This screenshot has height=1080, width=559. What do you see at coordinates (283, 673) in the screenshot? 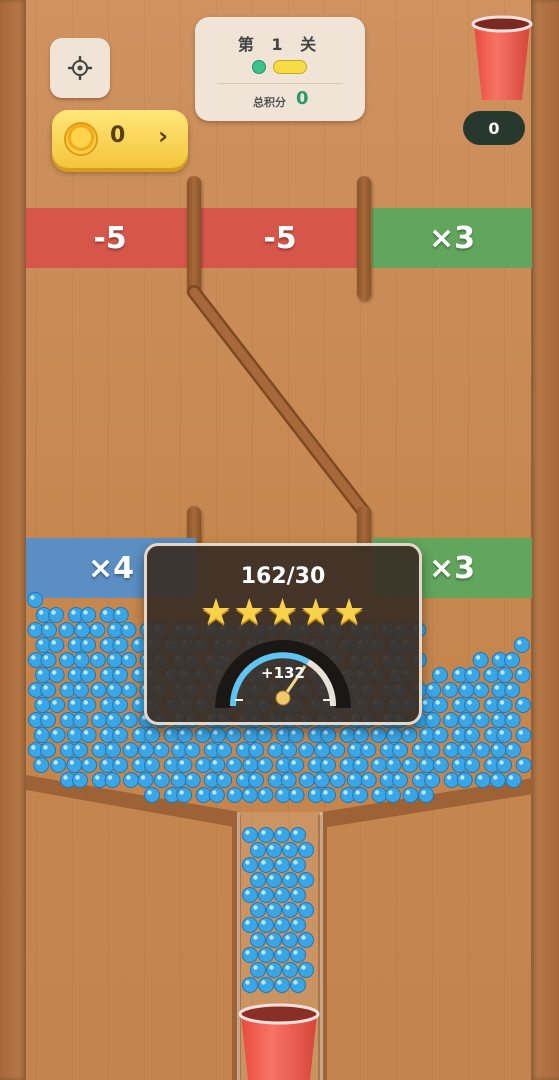
I see `gauge-value: +132` at bounding box center [283, 673].